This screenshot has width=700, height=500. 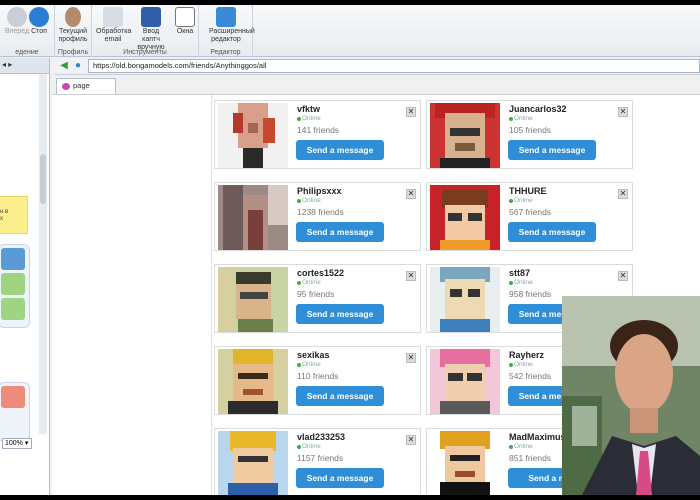 I want to click on sticky-note: н в x, so click(x=14, y=215).